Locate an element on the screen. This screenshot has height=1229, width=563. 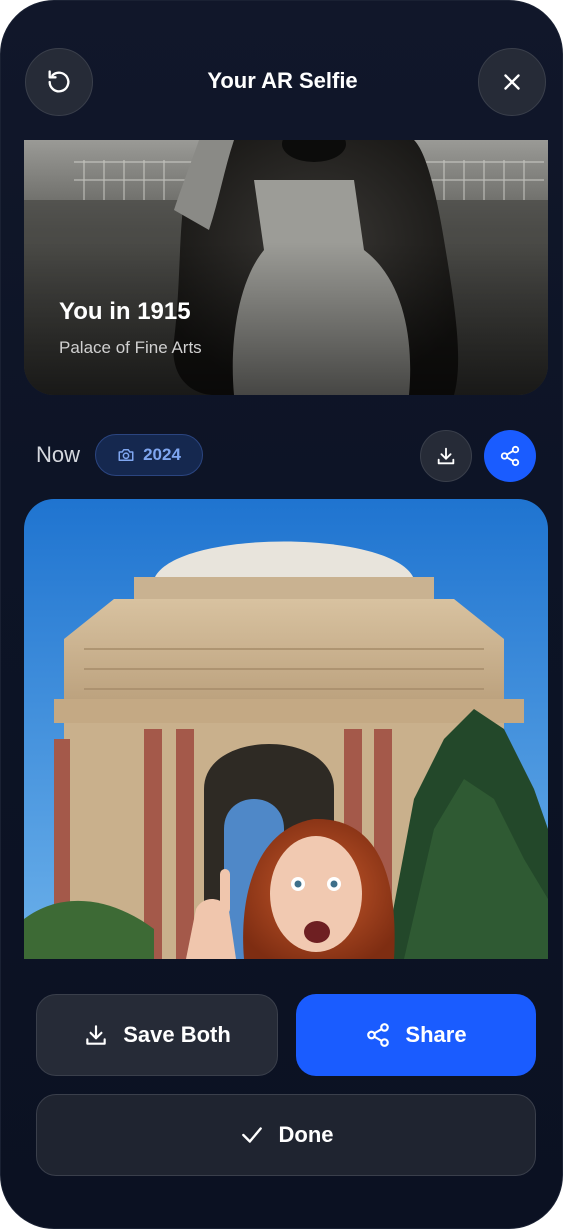
year-text: 2024 is located at coordinates (162, 454).